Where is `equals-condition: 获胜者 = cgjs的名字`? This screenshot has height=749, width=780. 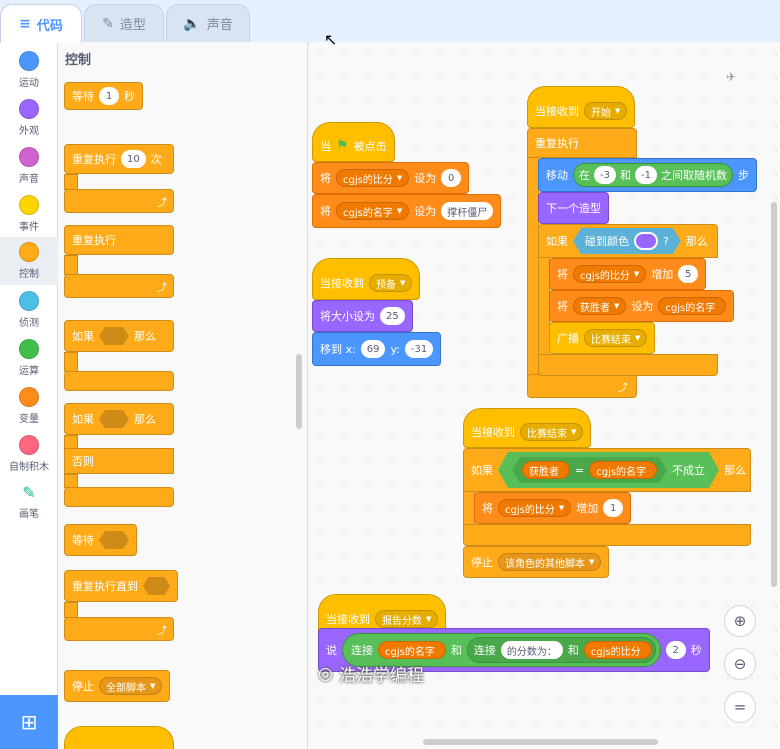
equals-condition: 获胜者 = cgjs的名字 is located at coordinates (589, 470).